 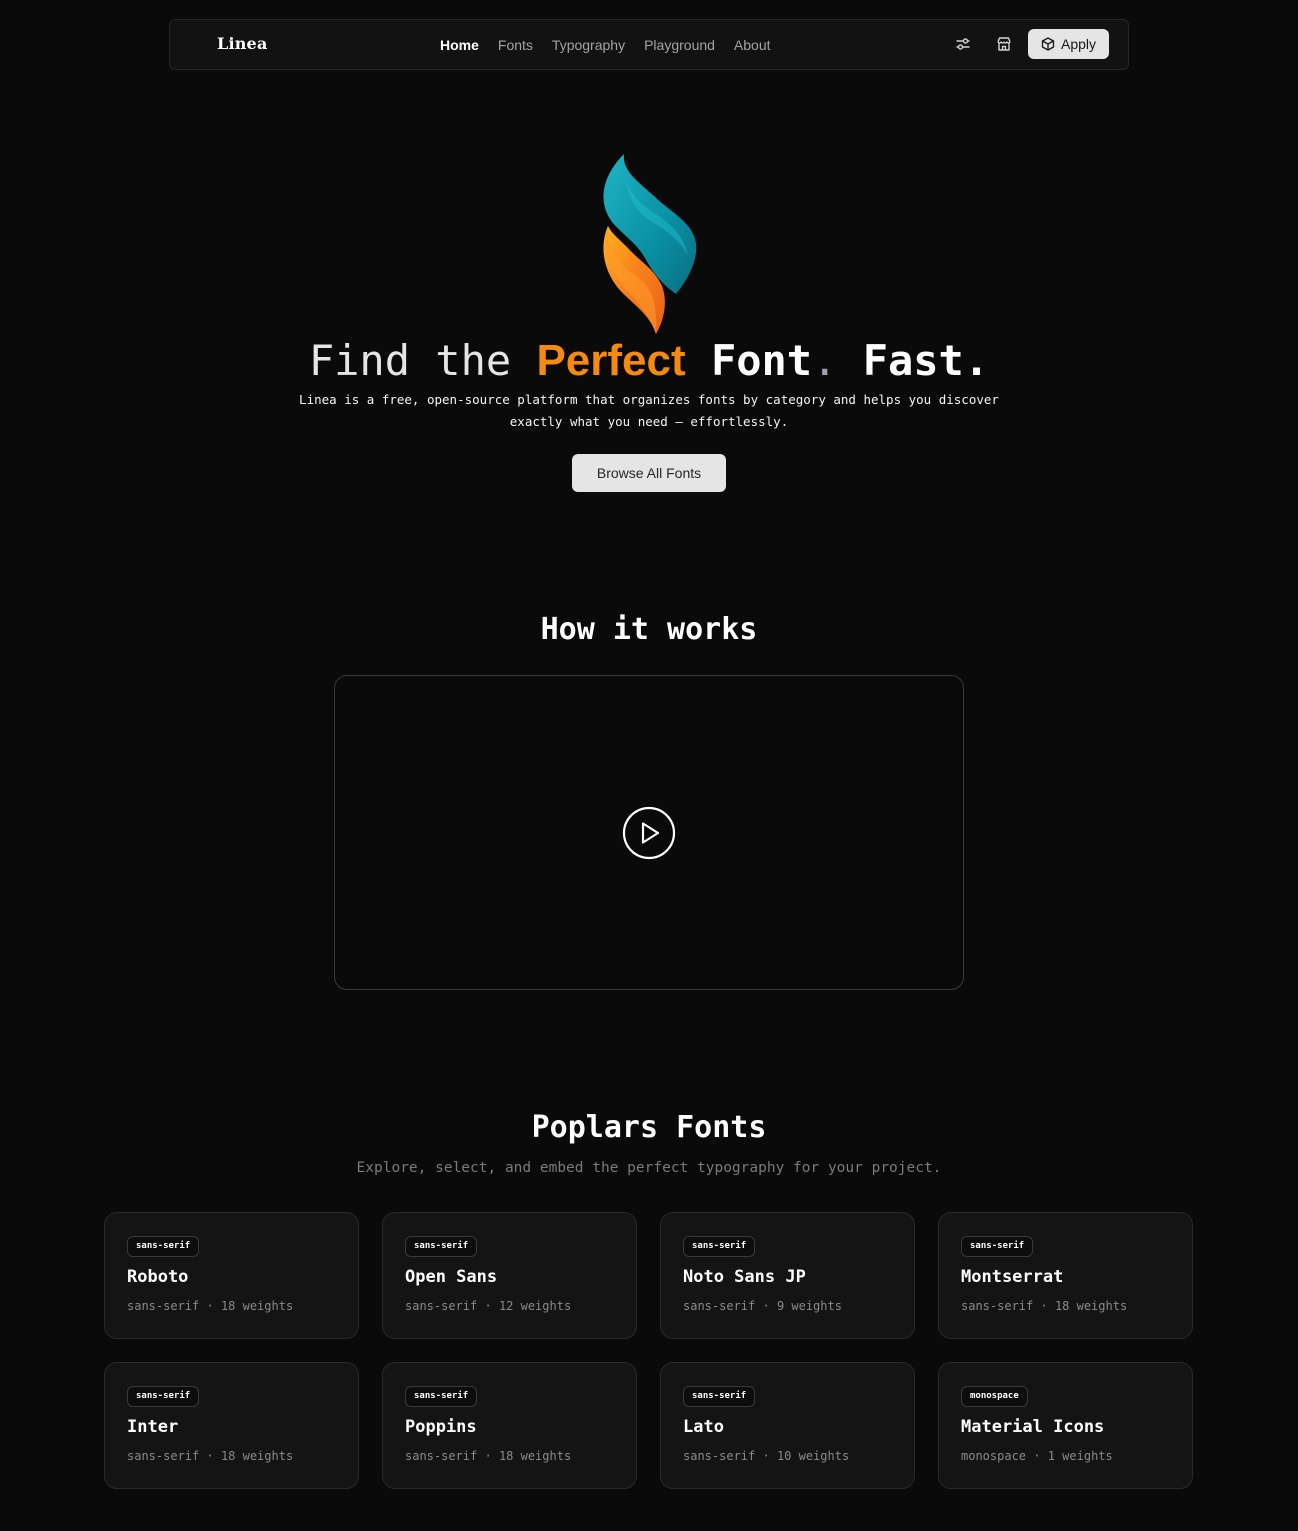 I want to click on hero-title-part1: Find the, so click(x=410, y=360).